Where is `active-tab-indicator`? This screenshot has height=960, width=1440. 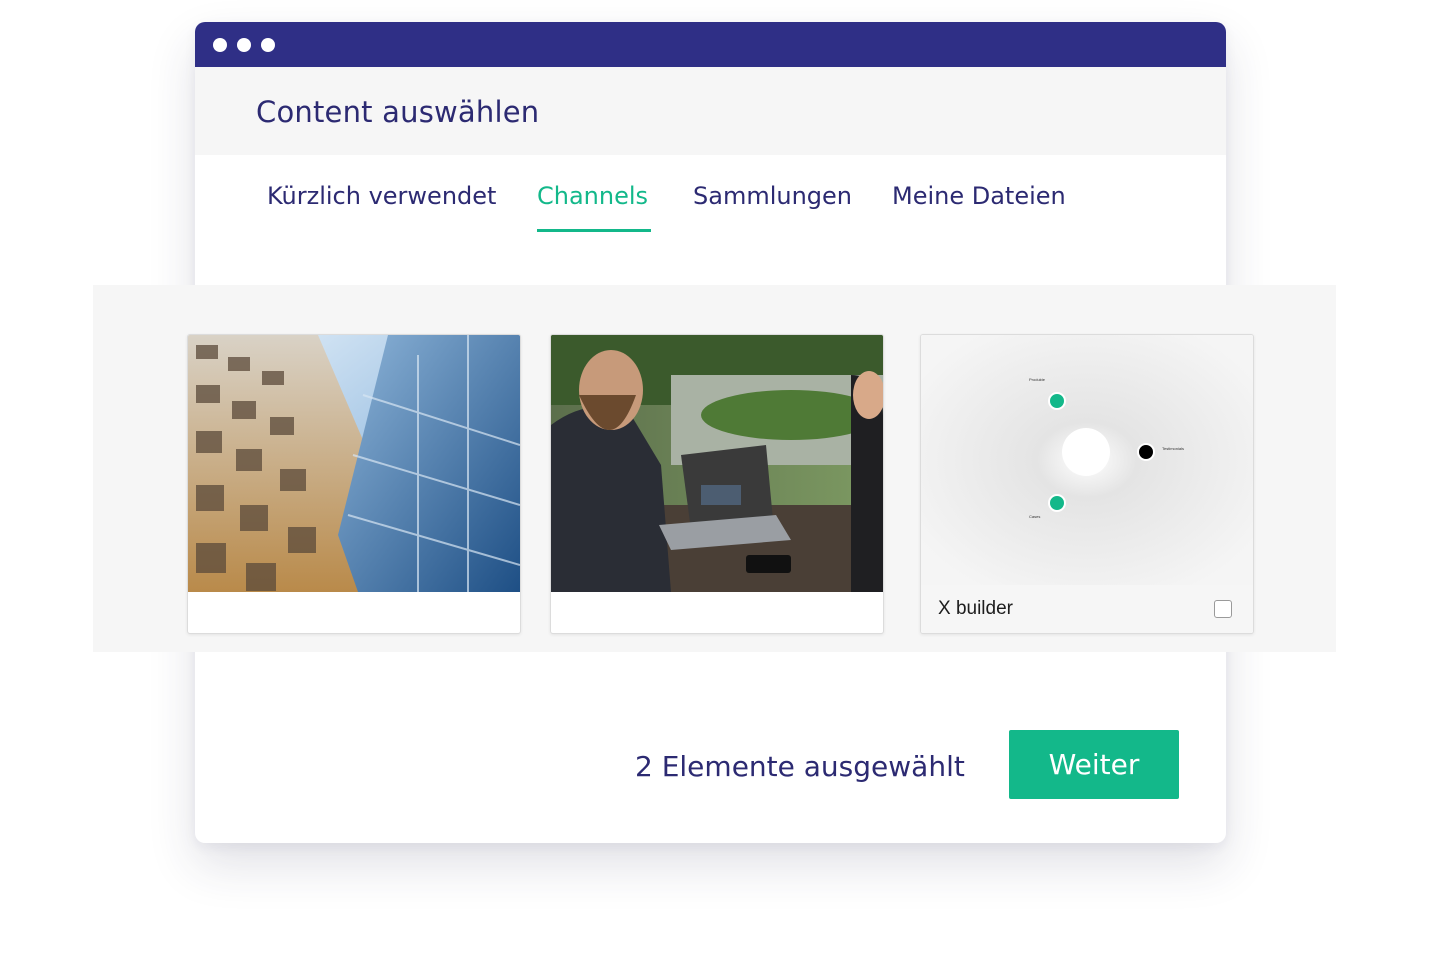 active-tab-indicator is located at coordinates (594, 230).